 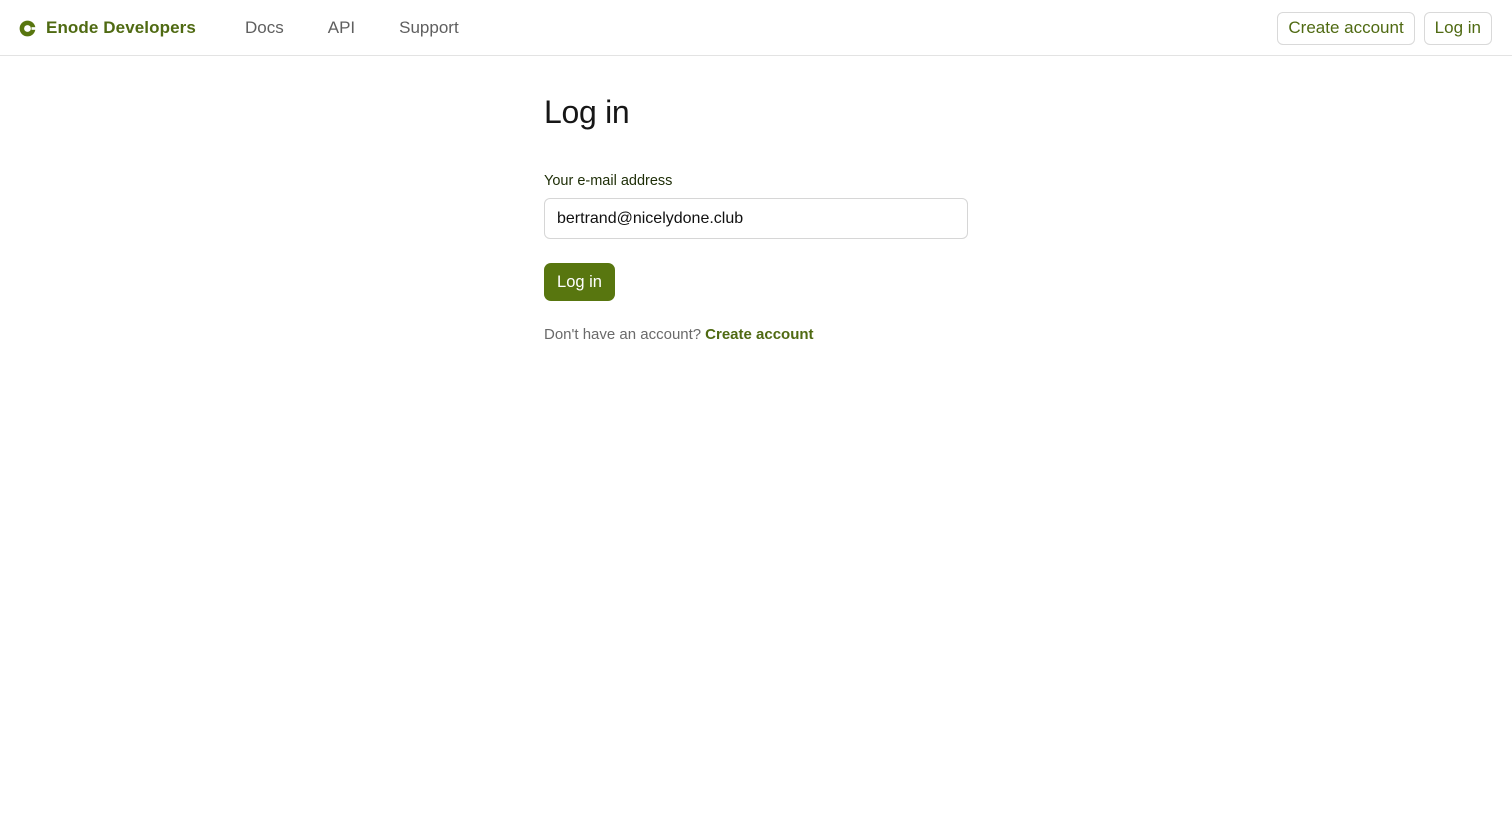 What do you see at coordinates (623, 334) in the screenshot?
I see `signup-prompt-text: Don't have an account?` at bounding box center [623, 334].